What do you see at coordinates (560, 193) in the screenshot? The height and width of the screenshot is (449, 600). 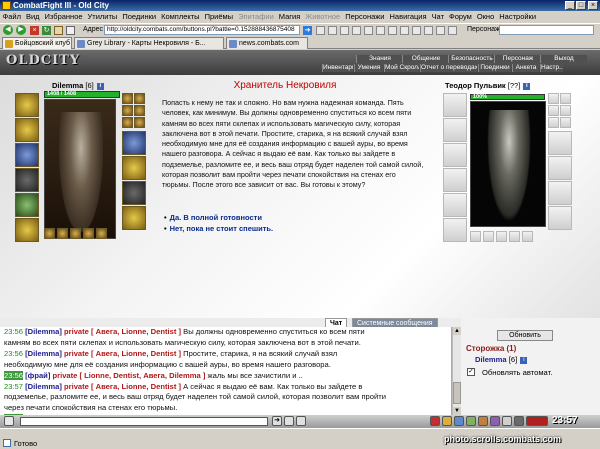 I see `empty-leggings-slot` at bounding box center [560, 193].